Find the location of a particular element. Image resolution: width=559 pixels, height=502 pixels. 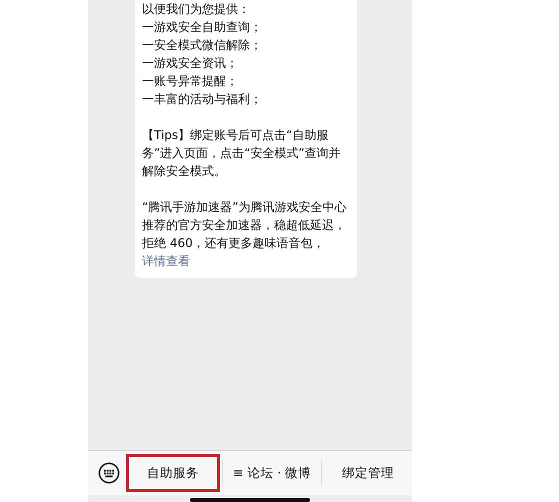

message-line: 一游戏安全自助查询； is located at coordinates (202, 27).